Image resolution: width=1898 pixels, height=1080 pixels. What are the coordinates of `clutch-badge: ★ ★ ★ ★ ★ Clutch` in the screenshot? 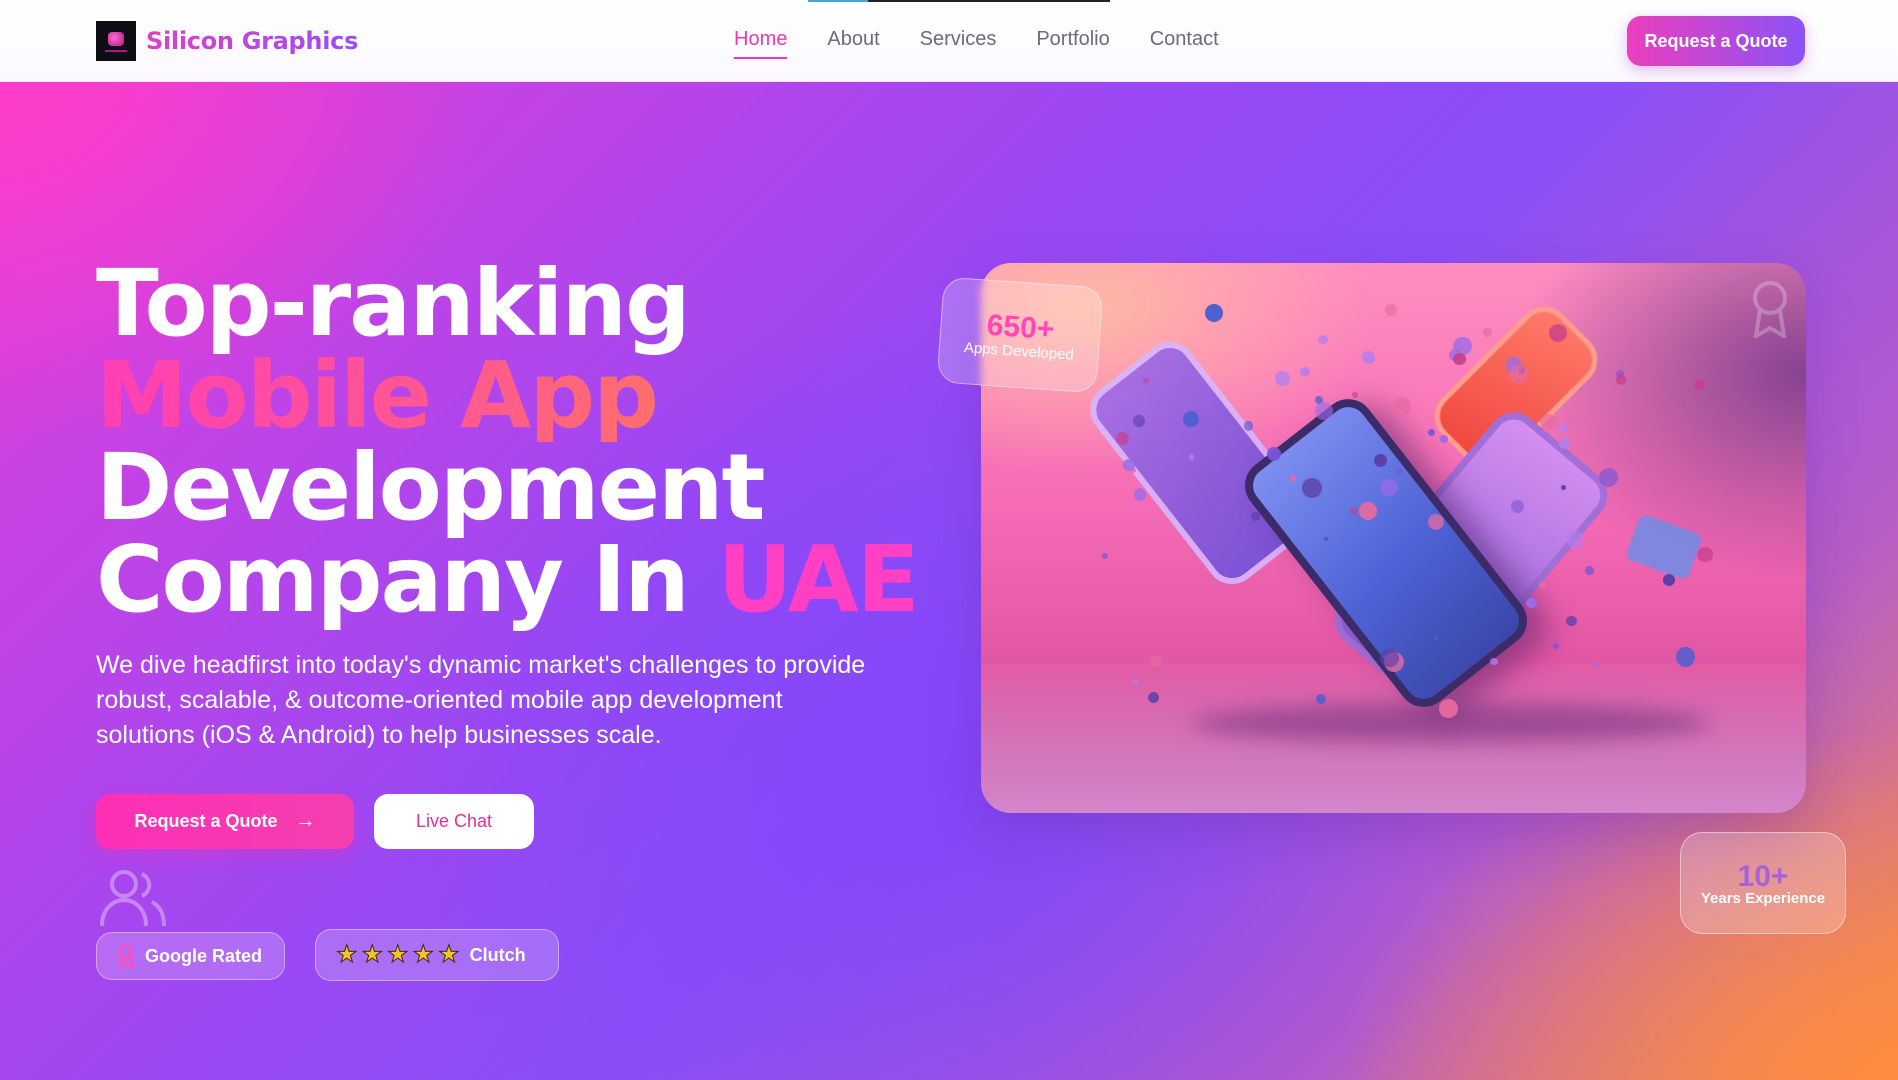 It's located at (437, 955).